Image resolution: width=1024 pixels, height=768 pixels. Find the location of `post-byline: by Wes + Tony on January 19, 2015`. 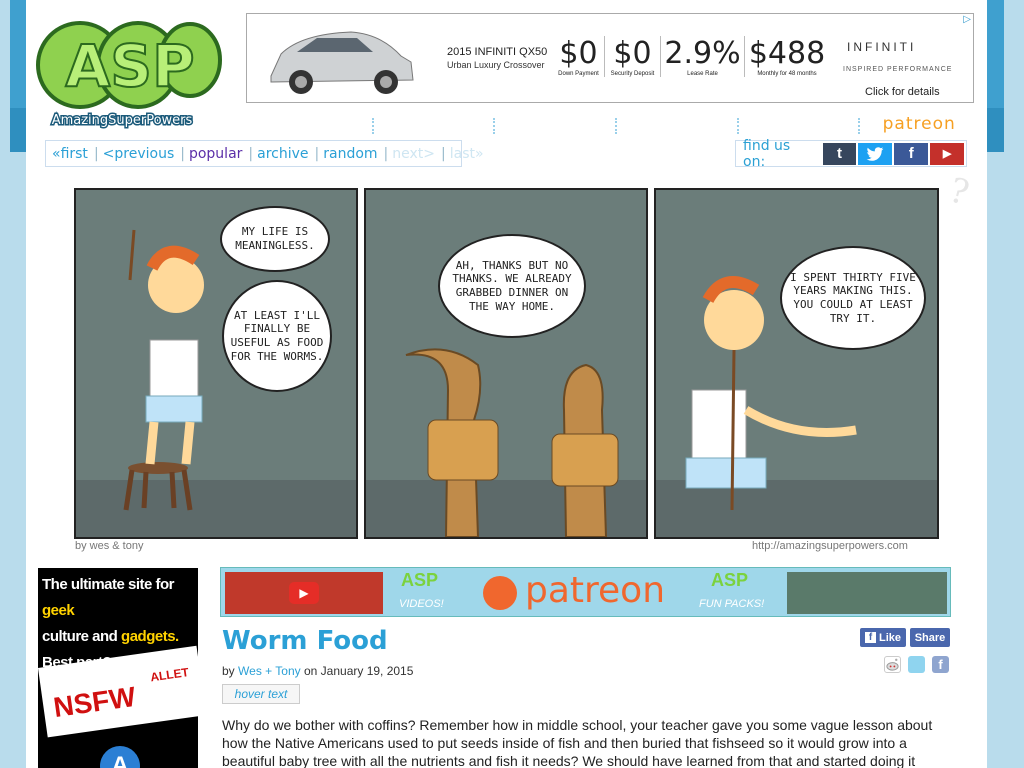

post-byline: by Wes + Tony on January 19, 2015 is located at coordinates (317, 671).